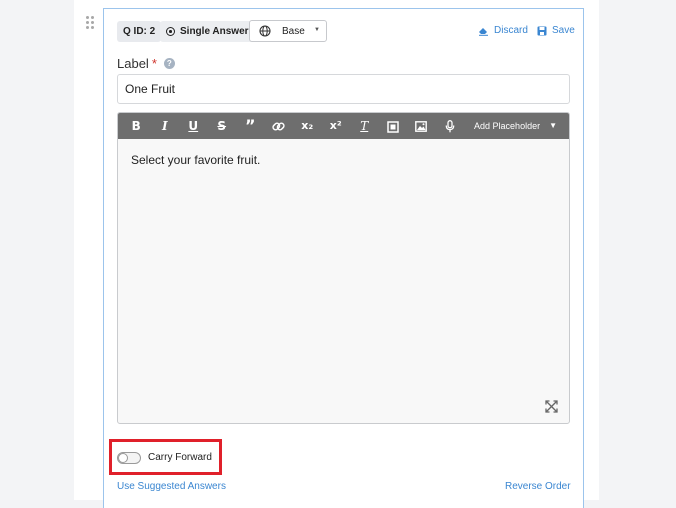 The height and width of the screenshot is (508, 676). I want to click on radio-icon, so click(170, 31).